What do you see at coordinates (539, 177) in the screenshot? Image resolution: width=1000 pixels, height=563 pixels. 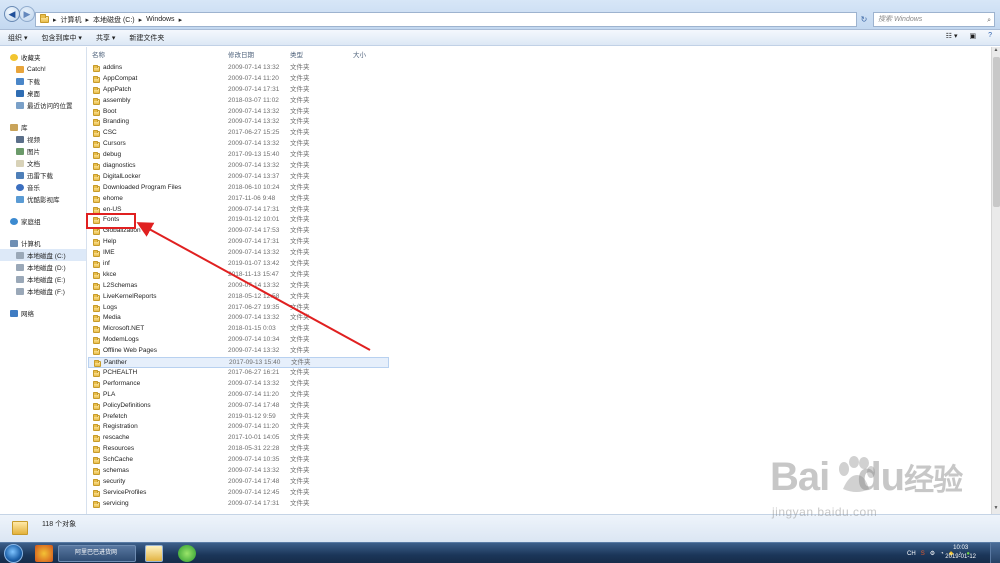 I see `file-row: DigitalLocker 2009-07-14 13:37 文件夹` at bounding box center [539, 177].